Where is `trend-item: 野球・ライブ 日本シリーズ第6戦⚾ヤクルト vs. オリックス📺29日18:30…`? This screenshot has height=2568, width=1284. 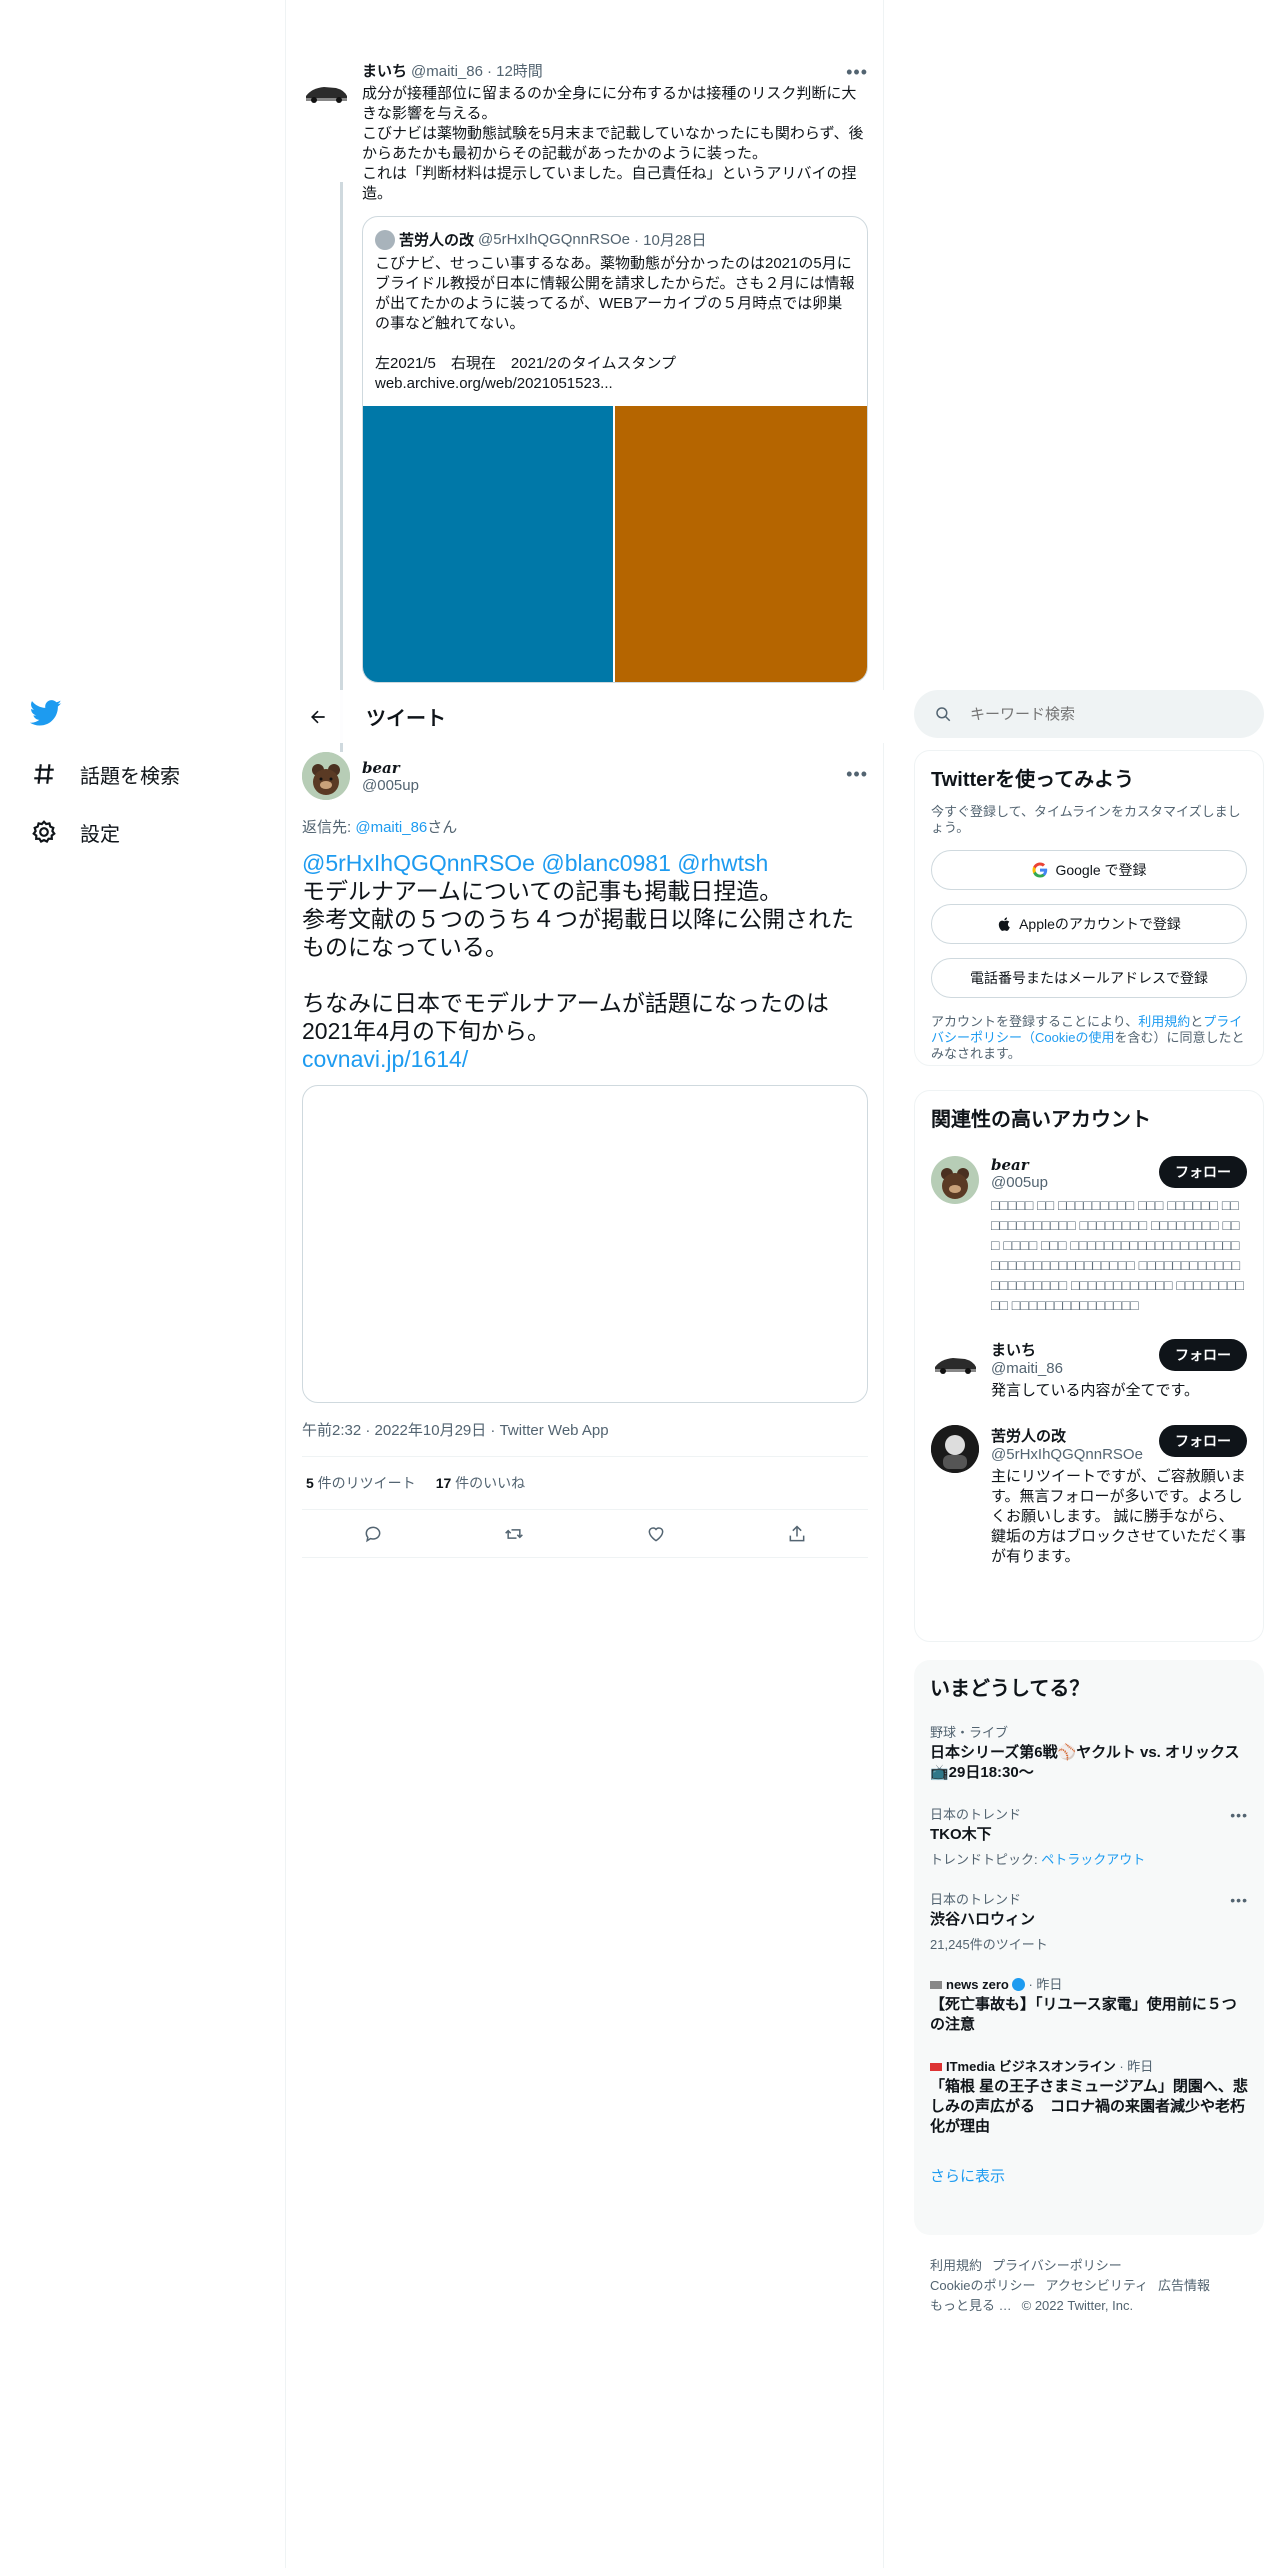
trend-item: 野球・ライブ 日本シリーズ第6戦⚾ヤクルト vs. オリックス📺29日18:30… is located at coordinates (1089, 1754).